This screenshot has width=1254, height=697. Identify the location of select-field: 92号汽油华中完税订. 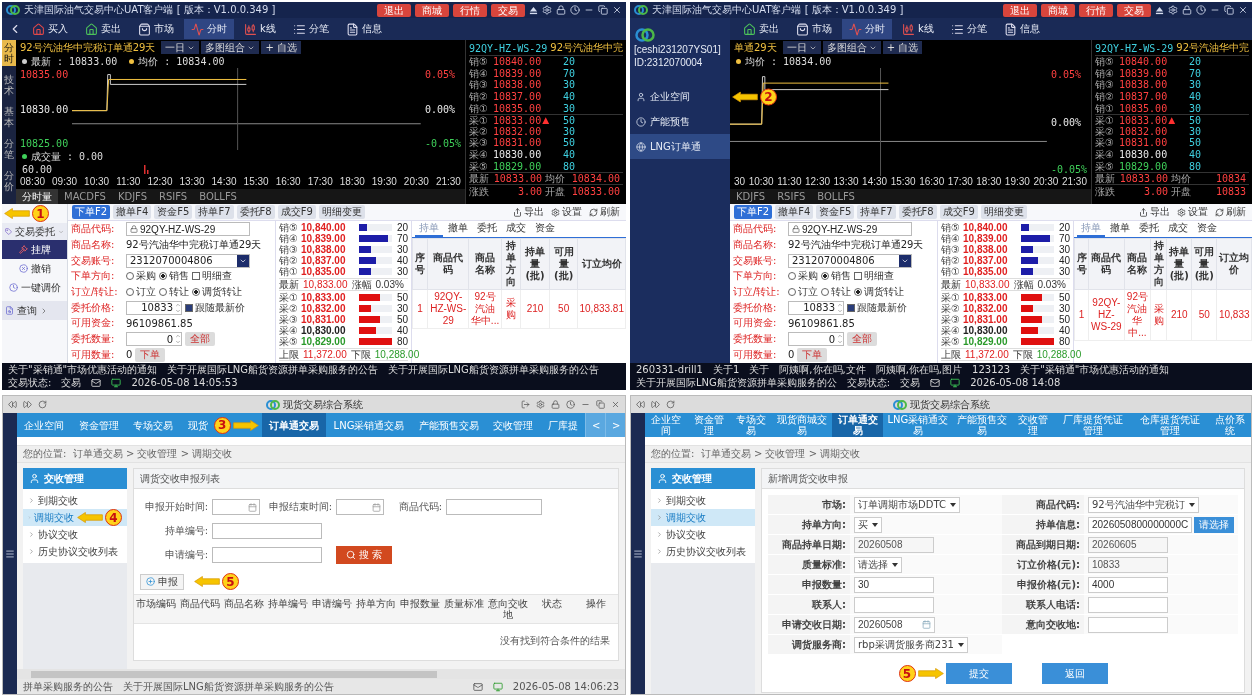
(1143, 504).